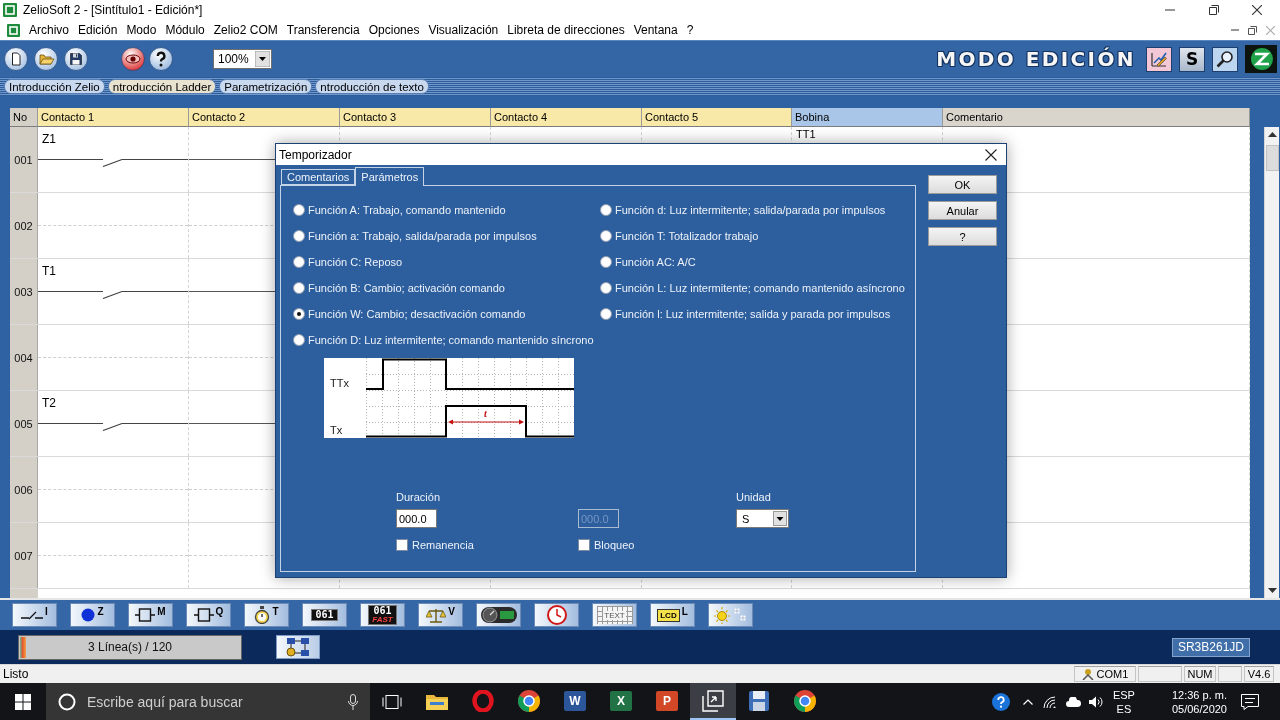 This screenshot has width=1280, height=720. What do you see at coordinates (498, 615) in the screenshot?
I see `palette-button` at bounding box center [498, 615].